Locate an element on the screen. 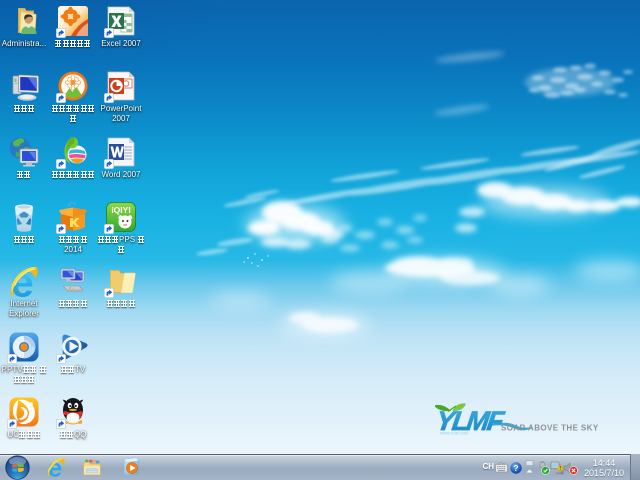 This screenshot has width=640, height=480. svg-text: SOAR ABOVE THE SKY is located at coordinates (550, 428).